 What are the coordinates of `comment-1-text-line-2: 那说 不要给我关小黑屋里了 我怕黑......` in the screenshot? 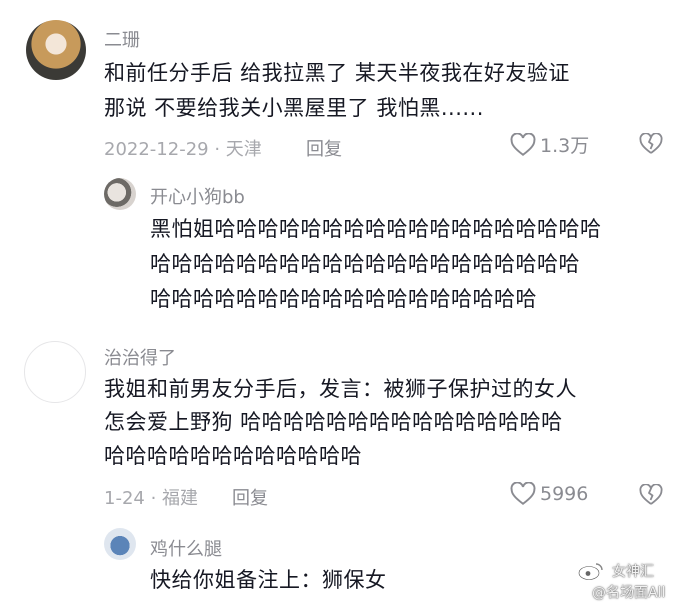 It's located at (294, 108).